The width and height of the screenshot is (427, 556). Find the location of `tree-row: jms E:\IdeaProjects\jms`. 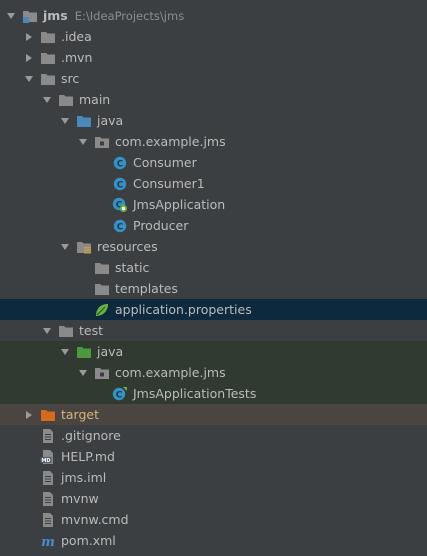

tree-row: jms E:\IdeaProjects\jms is located at coordinates (213, 15).